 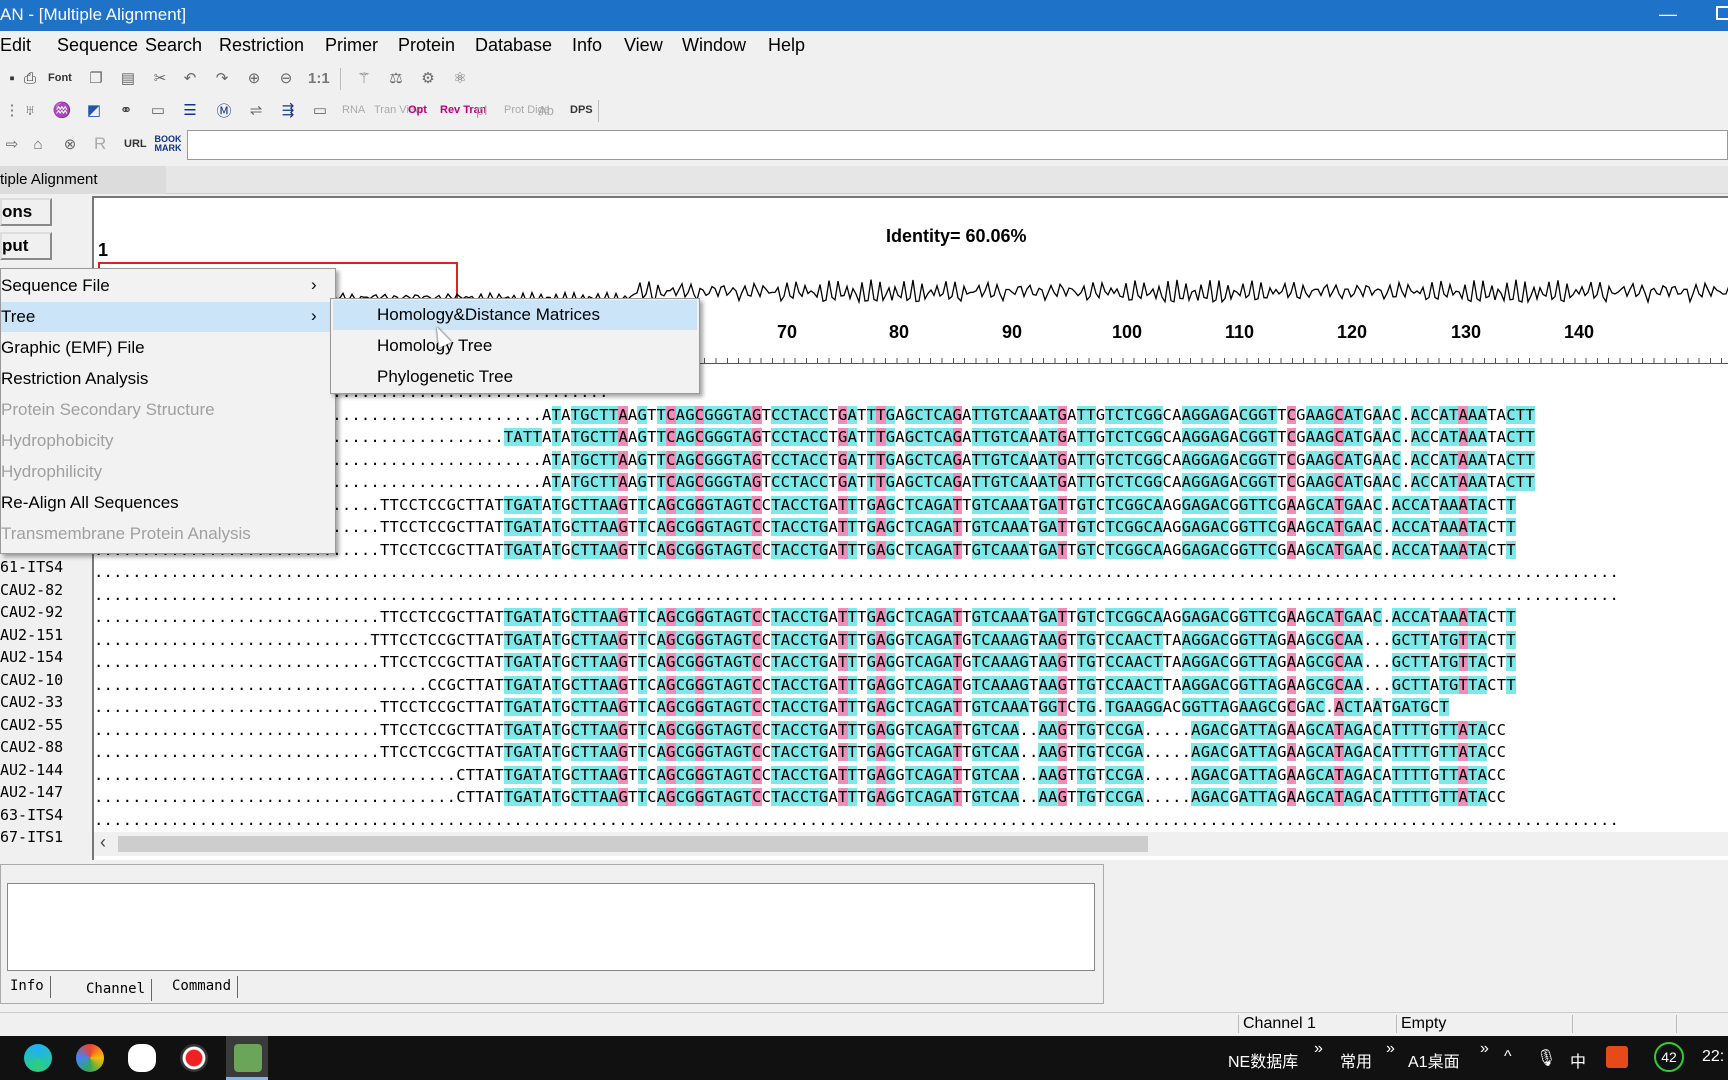 I want to click on sequence-name: AU2-147, so click(x=45, y=794).